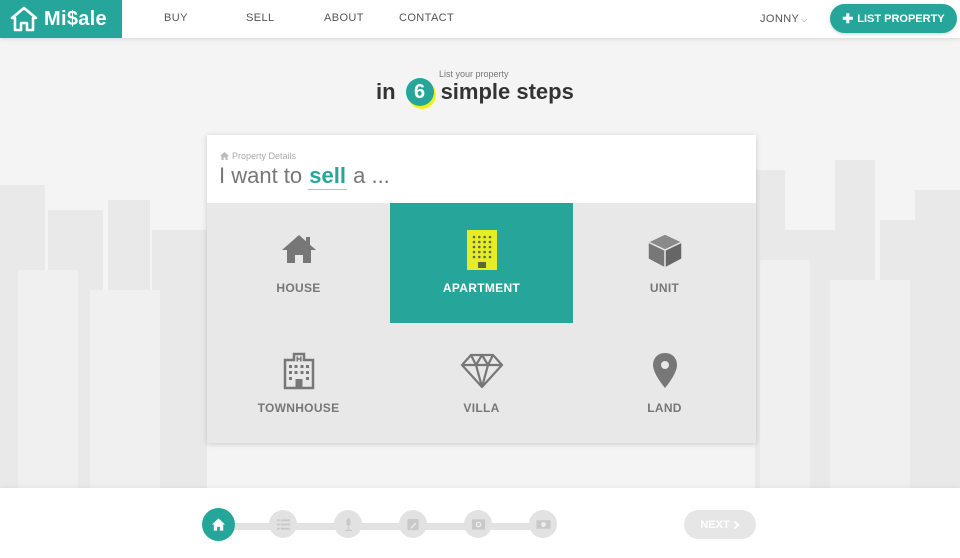 Image resolution: width=960 pixels, height=558 pixels. I want to click on list-icon, so click(283, 524).